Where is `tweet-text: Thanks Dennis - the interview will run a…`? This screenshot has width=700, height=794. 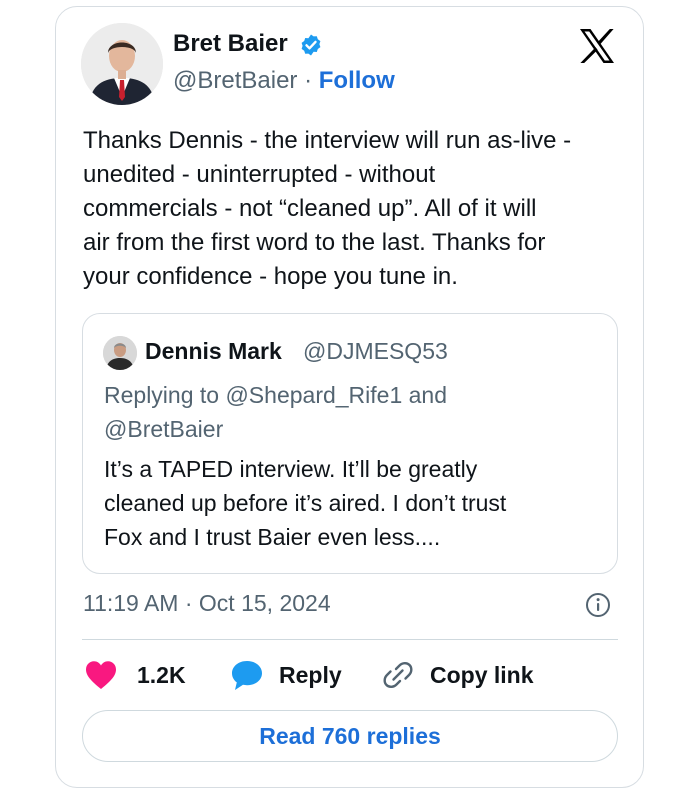 tweet-text: Thanks Dennis - the interview will run a… is located at coordinates (327, 208).